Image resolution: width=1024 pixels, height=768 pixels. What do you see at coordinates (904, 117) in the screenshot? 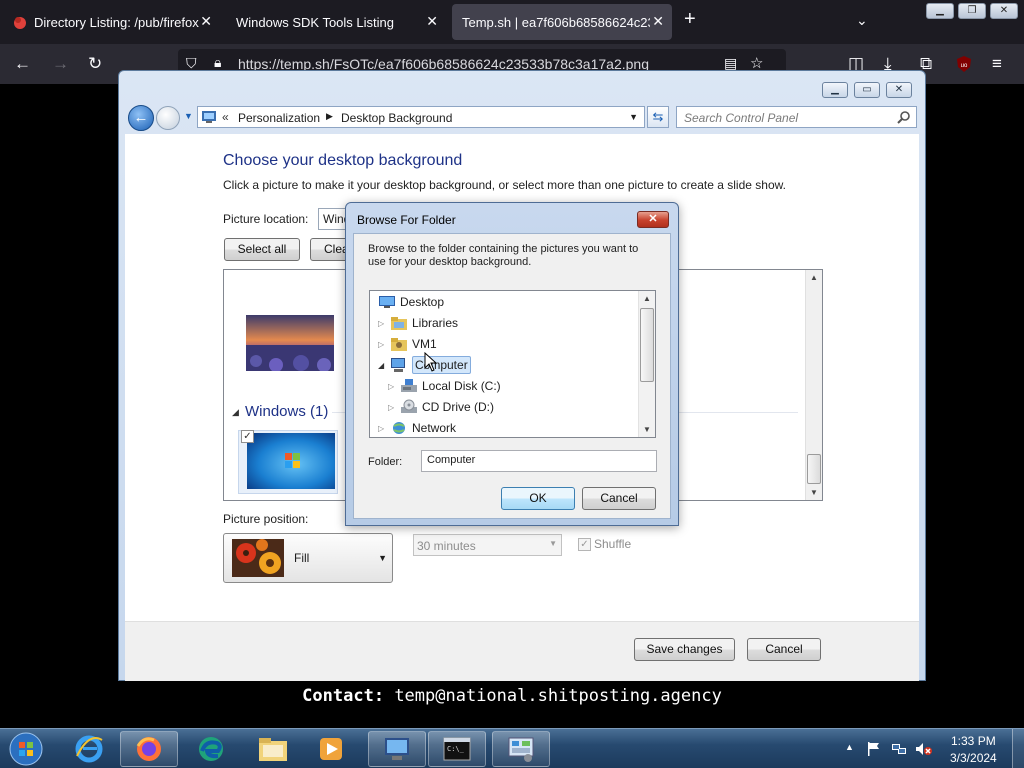
I see `search-icon` at bounding box center [904, 117].